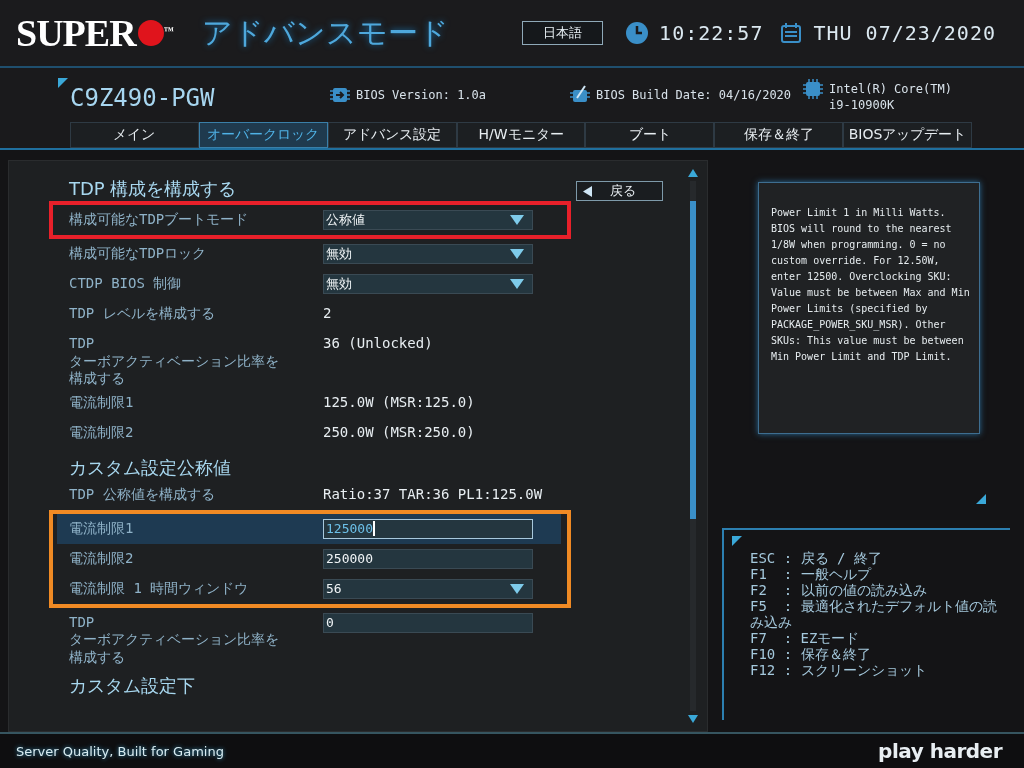 The image size is (1024, 768). What do you see at coordinates (940, 751) in the screenshot?
I see `brand-logo: play harder` at bounding box center [940, 751].